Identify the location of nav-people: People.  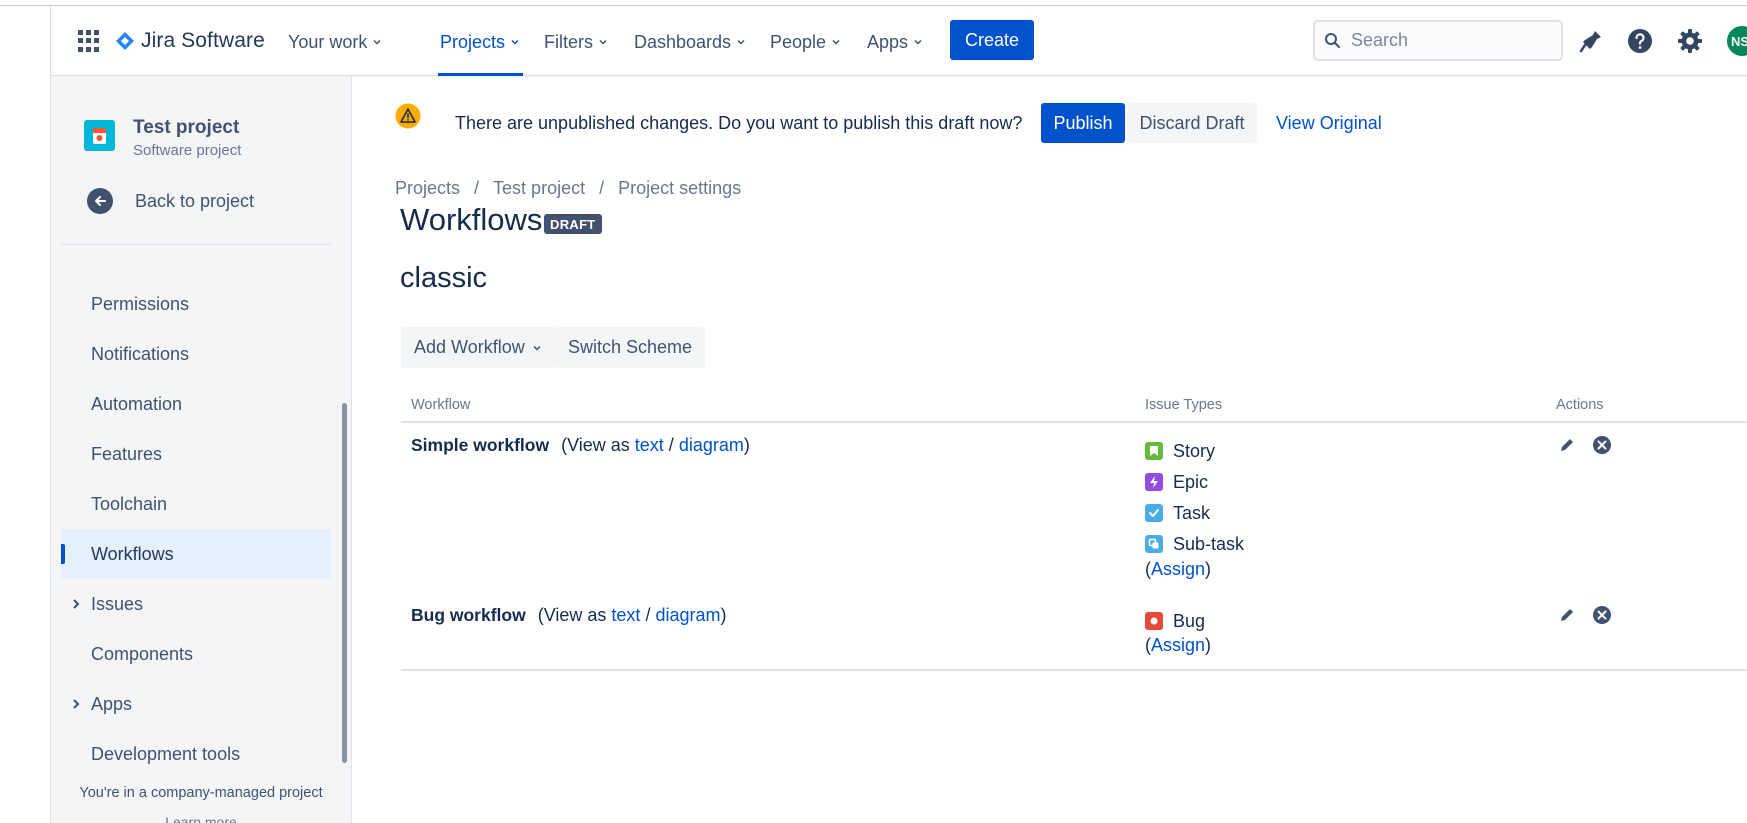
(805, 42).